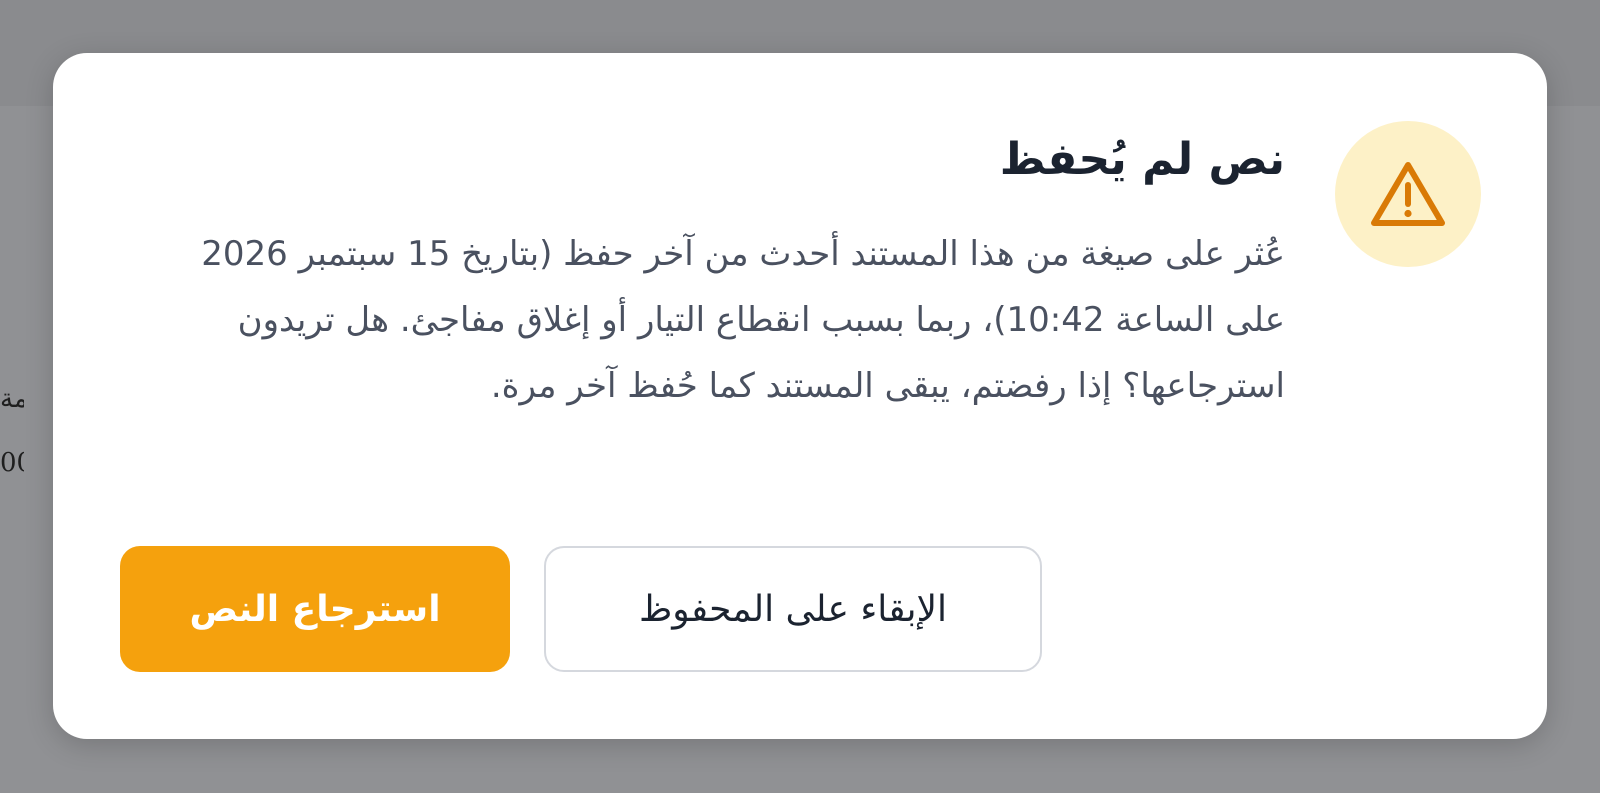 The image size is (1600, 793). I want to click on warning-triangle-icon, so click(1408, 194).